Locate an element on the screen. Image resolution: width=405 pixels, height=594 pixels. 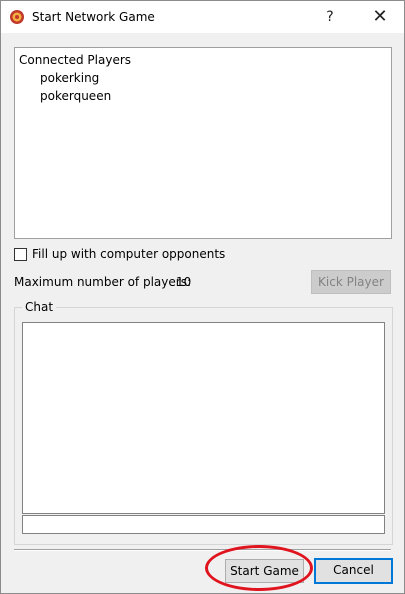
fill-up-label: Fill up with computer opponents is located at coordinates (128, 254).